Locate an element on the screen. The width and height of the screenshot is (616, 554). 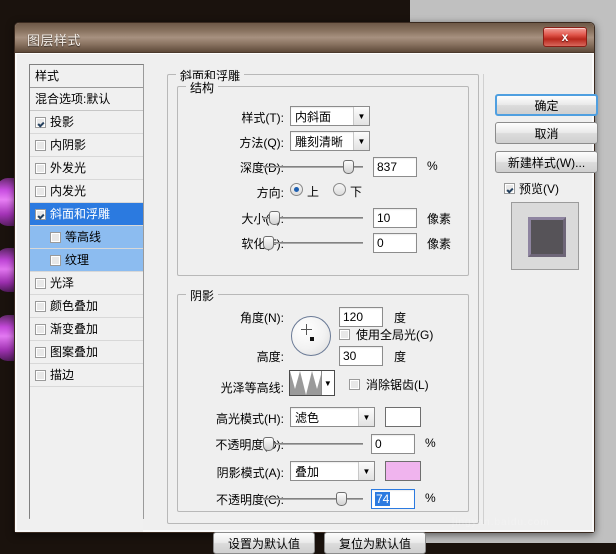
preview-checkbox is located at coordinates (509, 188).